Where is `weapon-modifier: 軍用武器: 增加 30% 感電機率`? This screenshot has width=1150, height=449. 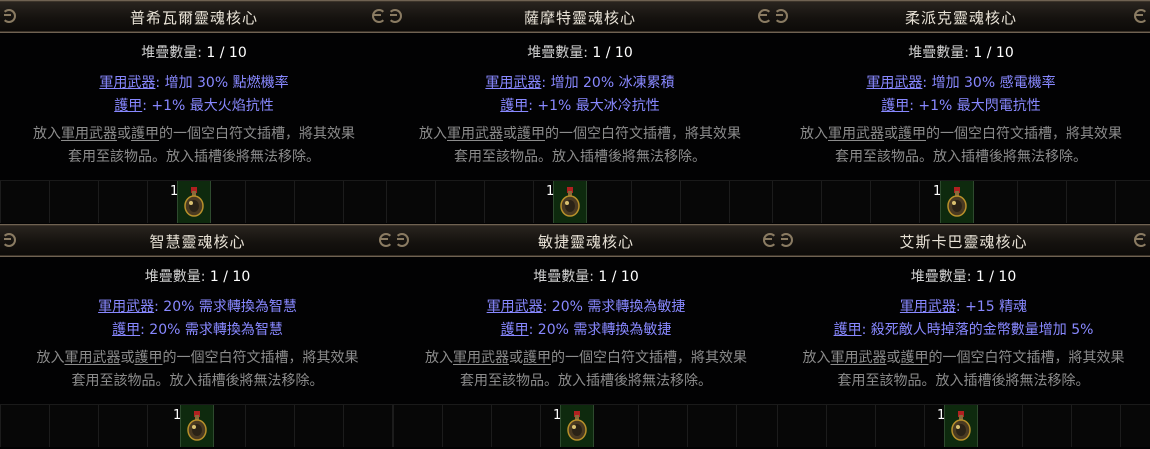 weapon-modifier: 軍用武器: 增加 30% 感電機率 is located at coordinates (961, 82).